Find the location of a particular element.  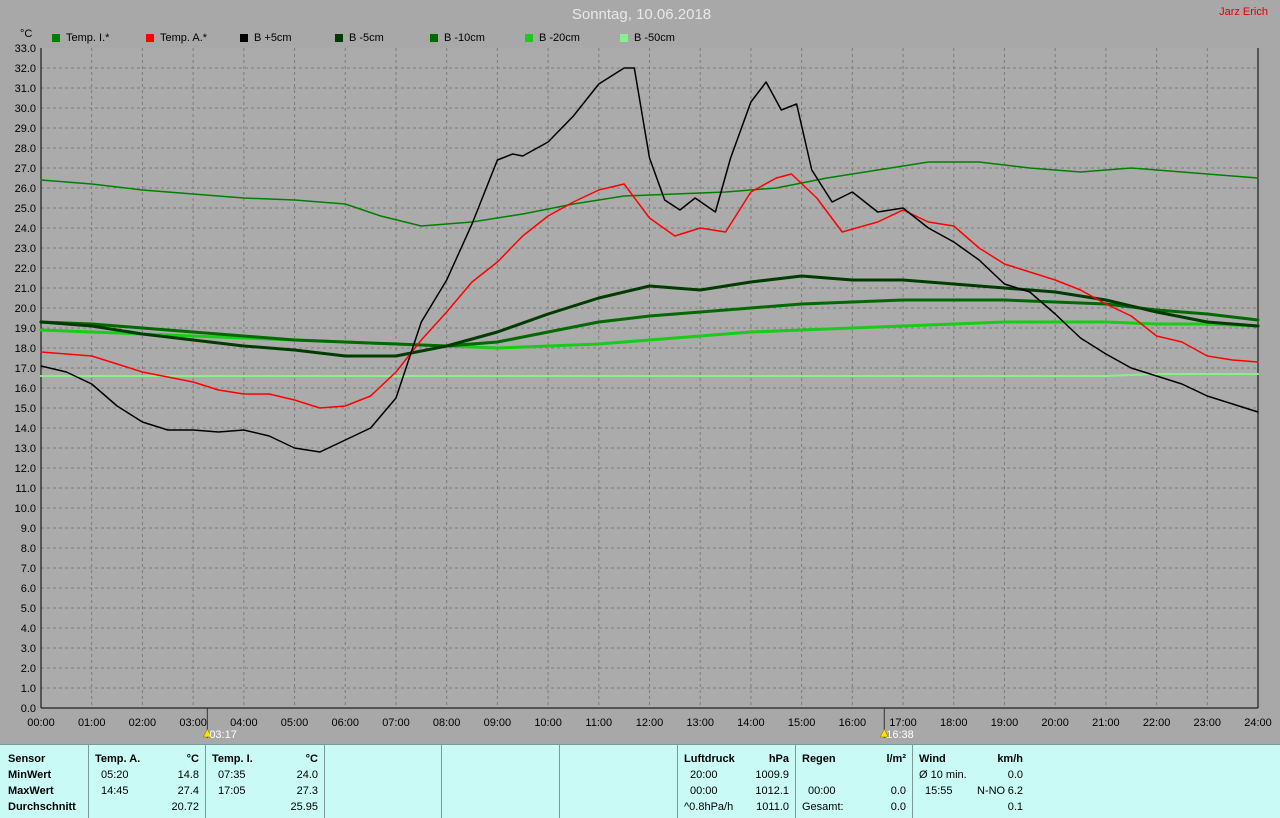

pressure-min-value: 1009.9 is located at coordinates (772, 775).